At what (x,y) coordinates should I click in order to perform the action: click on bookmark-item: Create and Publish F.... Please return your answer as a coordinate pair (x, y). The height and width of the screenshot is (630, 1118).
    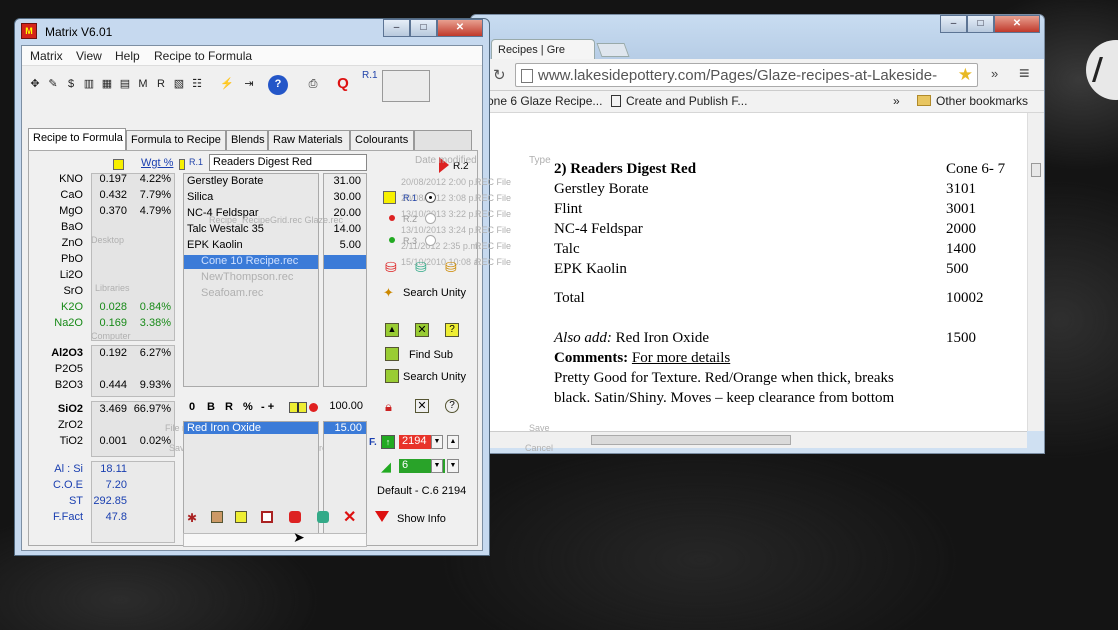
    Looking at the image, I should click on (679, 101).